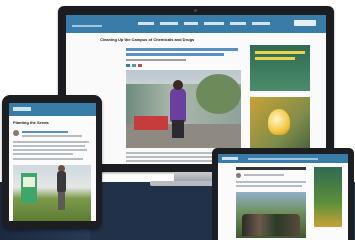  Describe the element at coordinates (87, 26) in the screenshot. I see `site-logo-underline` at that location.